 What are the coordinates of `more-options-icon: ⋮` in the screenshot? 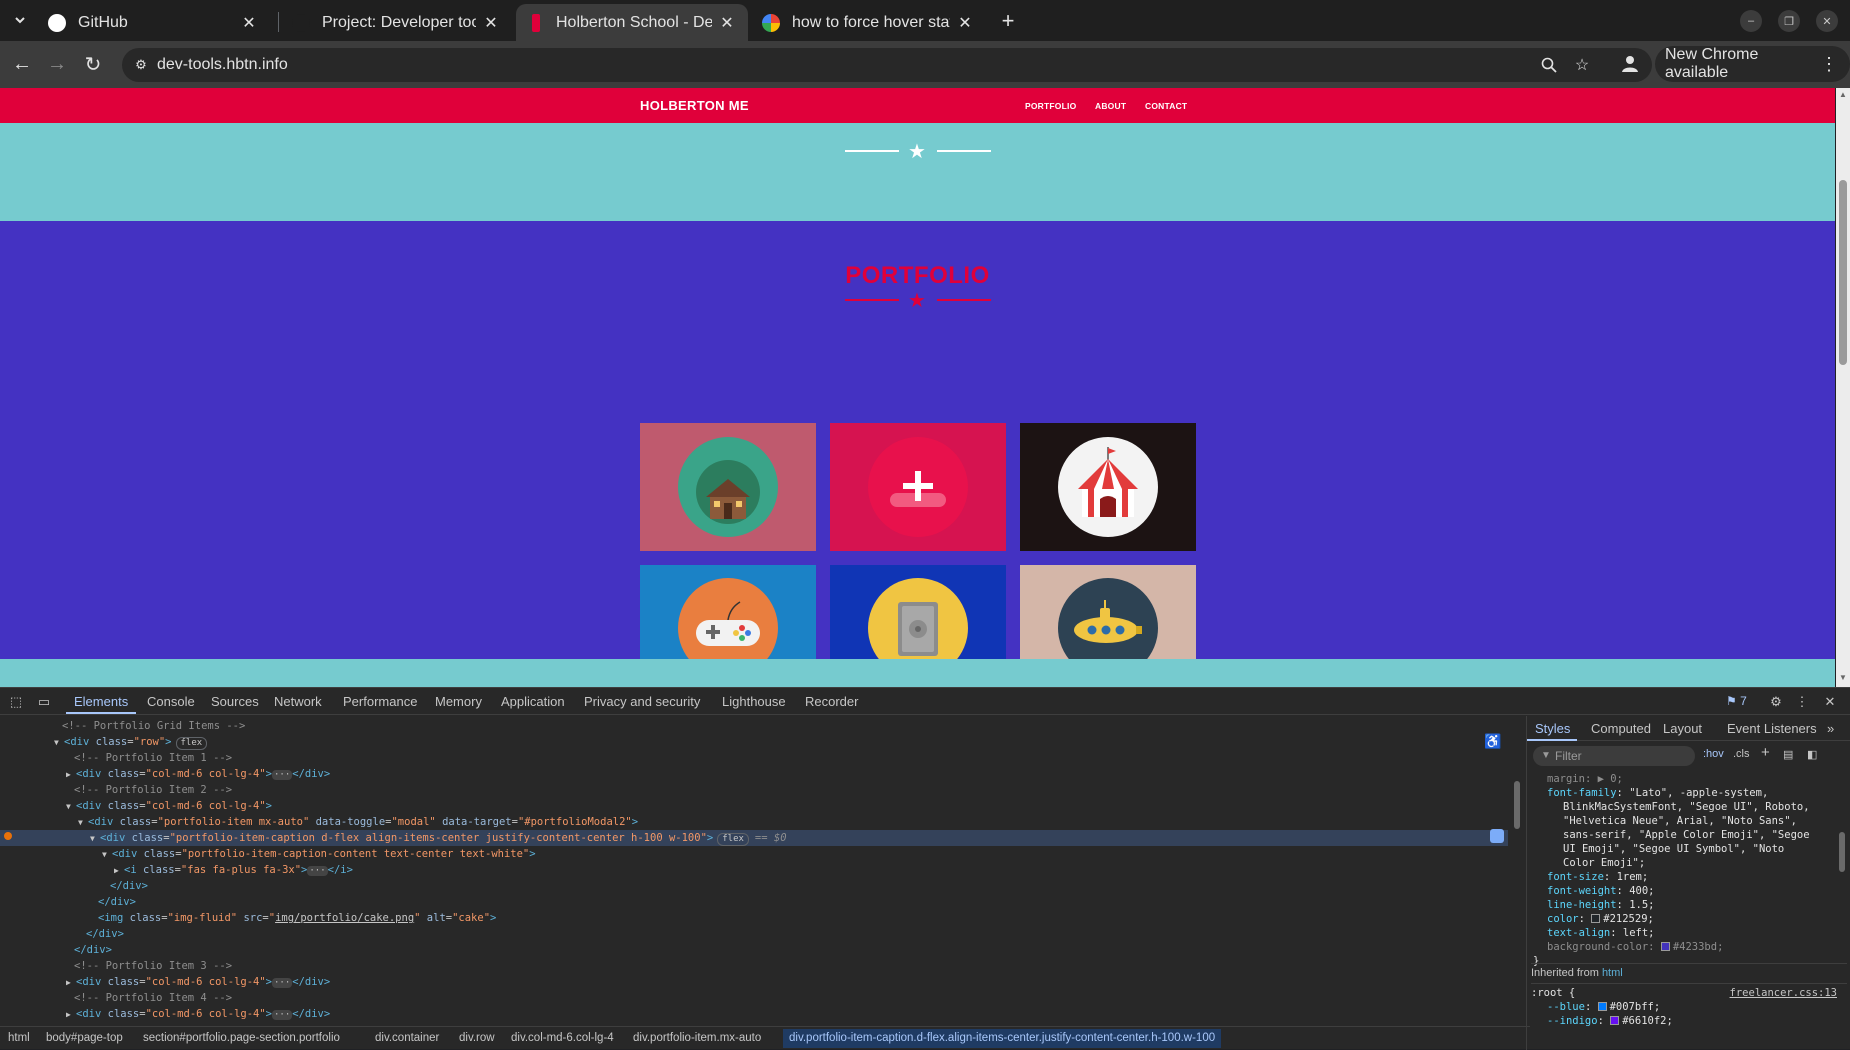 It's located at (1802, 702).